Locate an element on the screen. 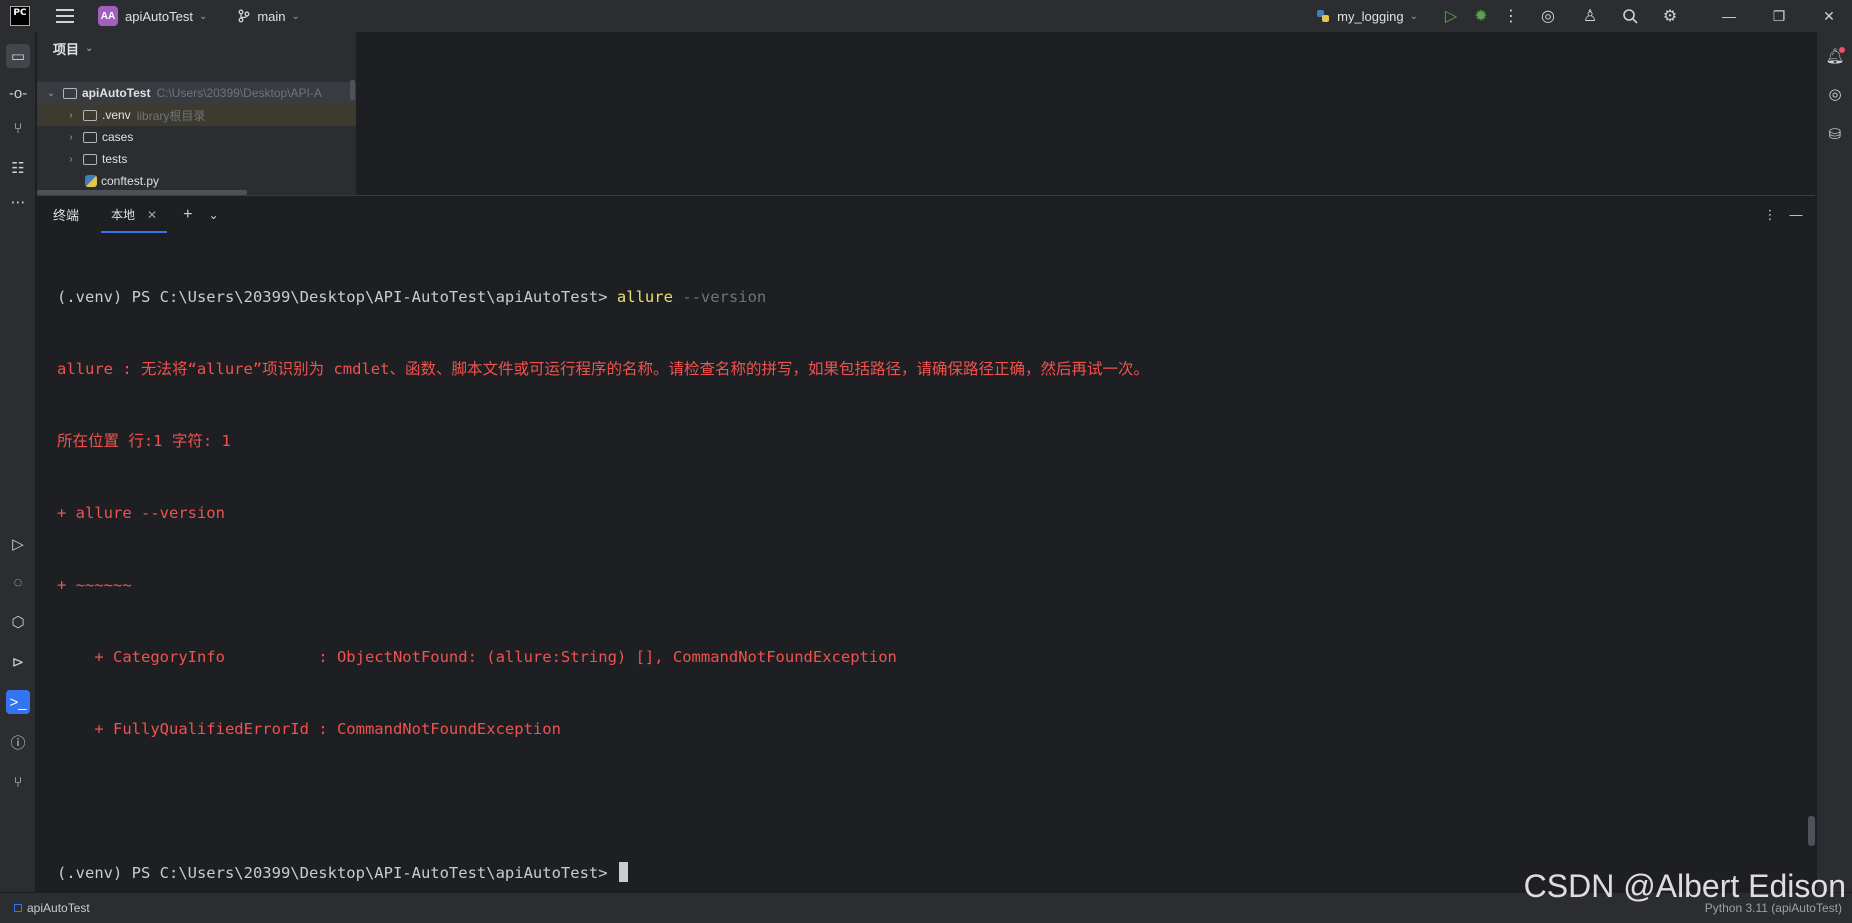  add-tab-icon: + is located at coordinates (187, 215).